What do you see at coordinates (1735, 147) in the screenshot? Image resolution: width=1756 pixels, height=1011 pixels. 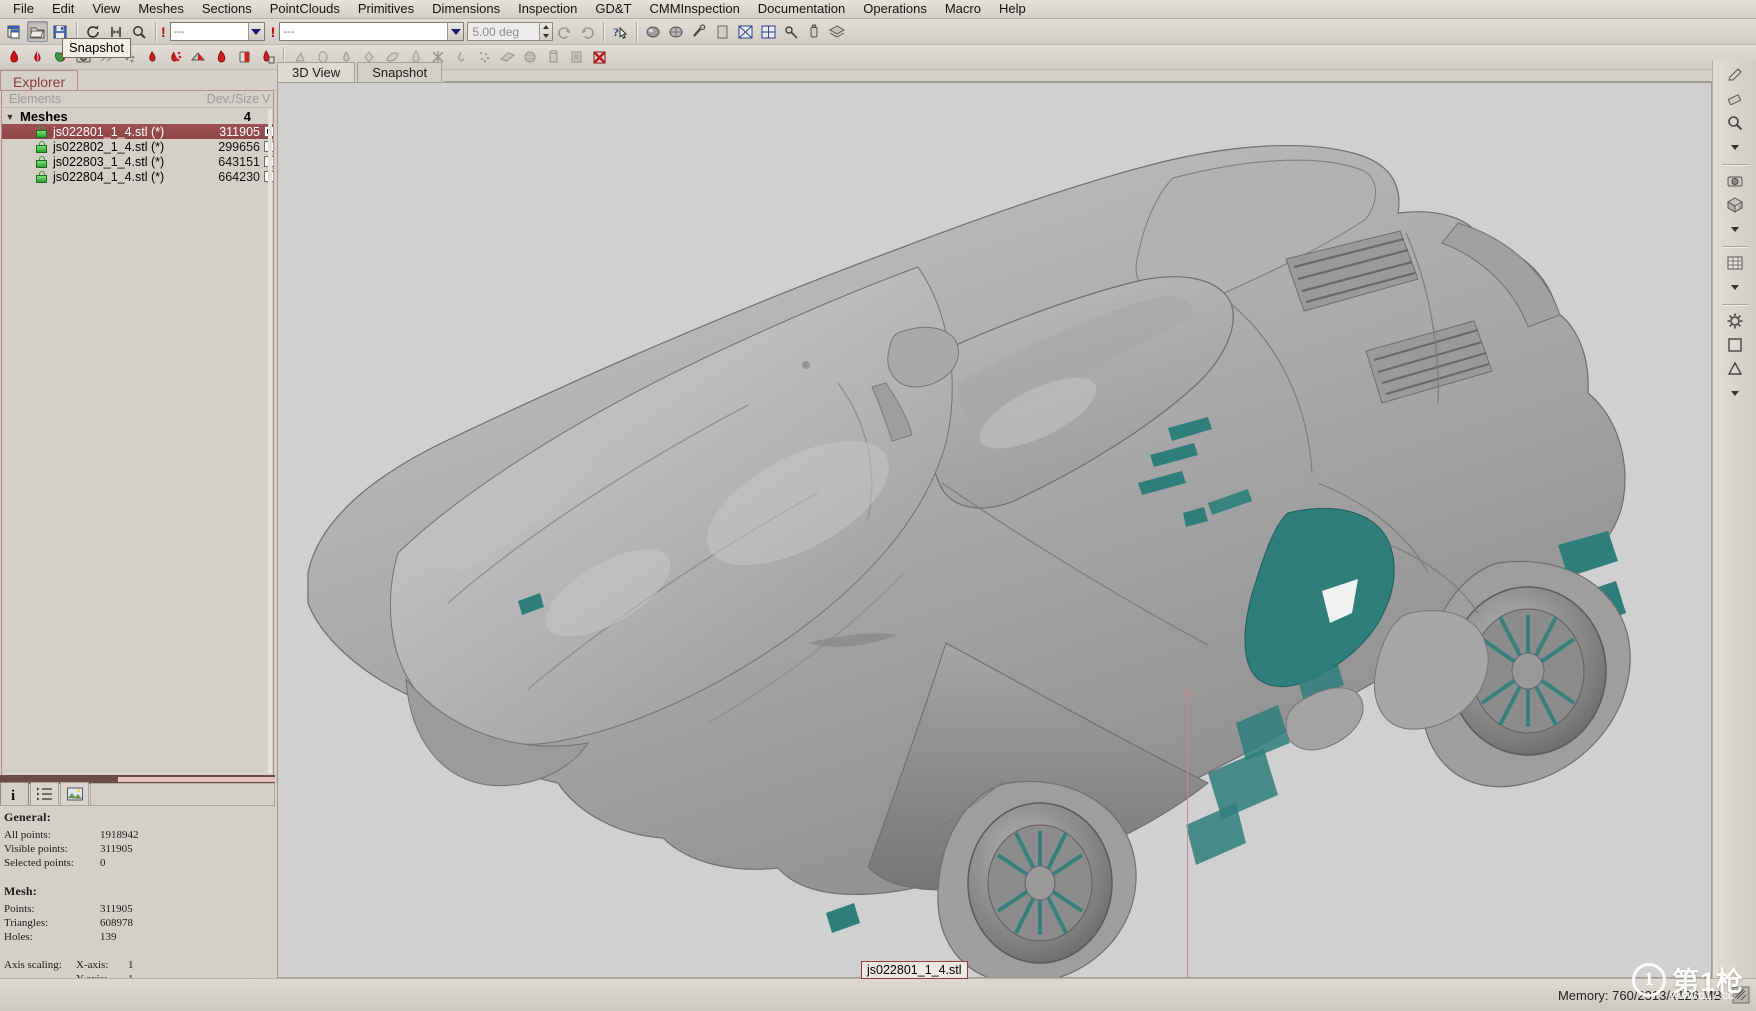 I see `chevron-down-small-icon` at bounding box center [1735, 147].